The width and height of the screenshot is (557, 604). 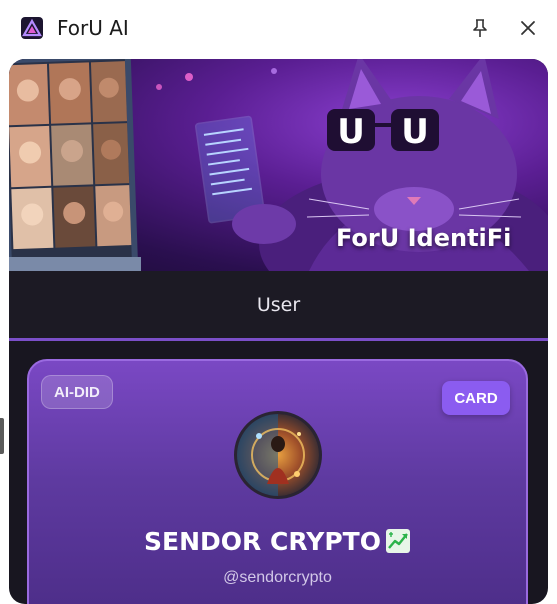 I want to click on chart-increasing-icon, so click(x=397, y=541).